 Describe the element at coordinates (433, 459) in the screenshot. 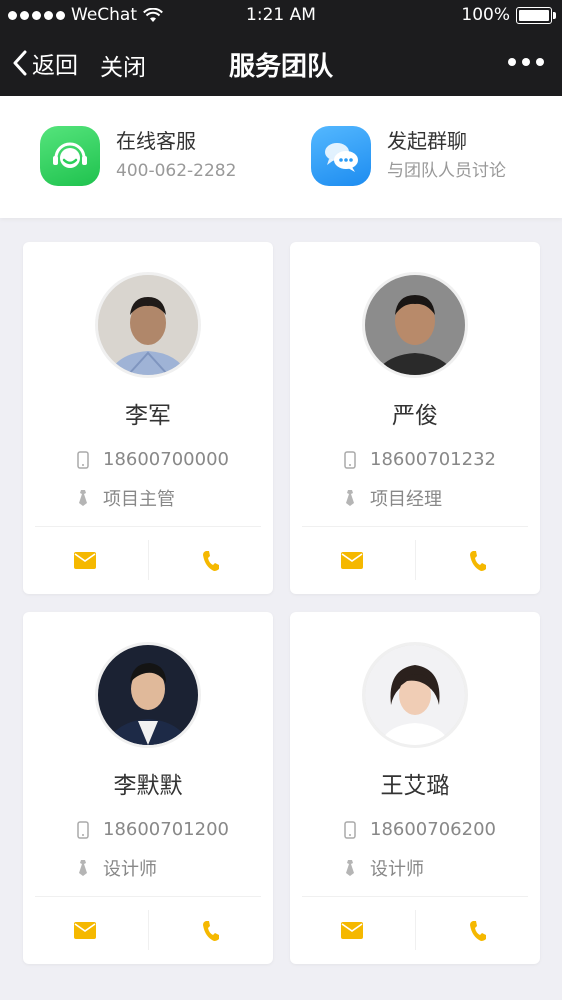

I see `member-phone: 18600701232` at that location.